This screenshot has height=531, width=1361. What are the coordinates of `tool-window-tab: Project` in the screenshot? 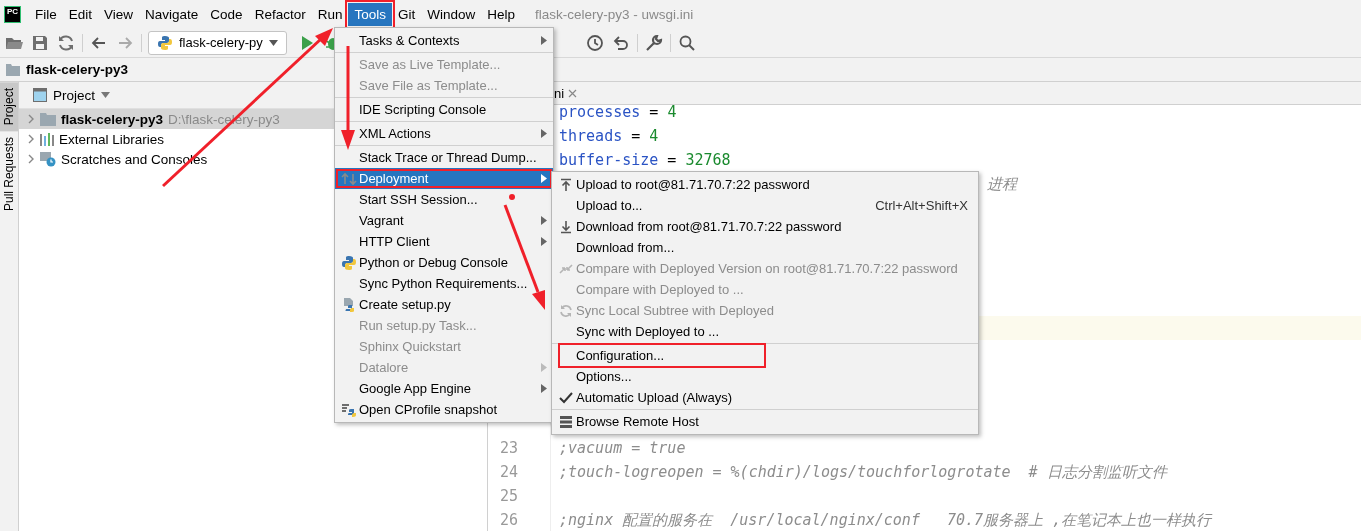 It's located at (9, 107).